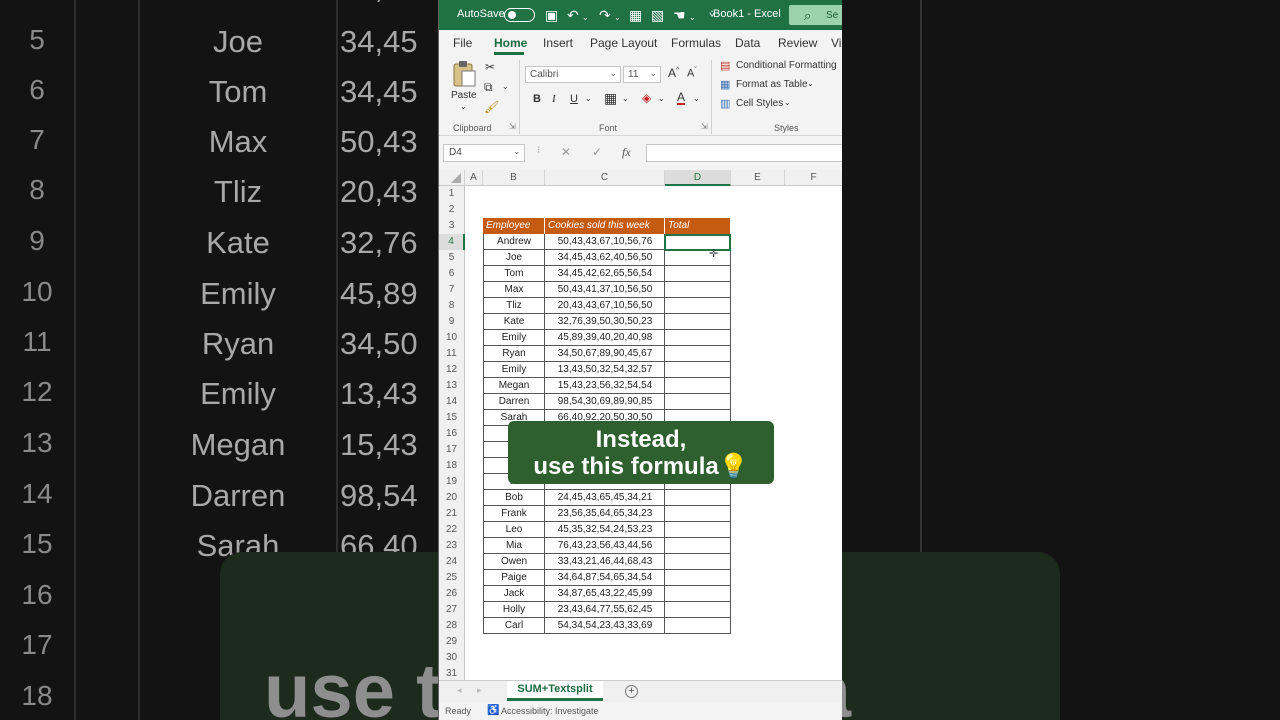 Image resolution: width=1280 pixels, height=720 pixels. I want to click on row-header: 11, so click(452, 354).